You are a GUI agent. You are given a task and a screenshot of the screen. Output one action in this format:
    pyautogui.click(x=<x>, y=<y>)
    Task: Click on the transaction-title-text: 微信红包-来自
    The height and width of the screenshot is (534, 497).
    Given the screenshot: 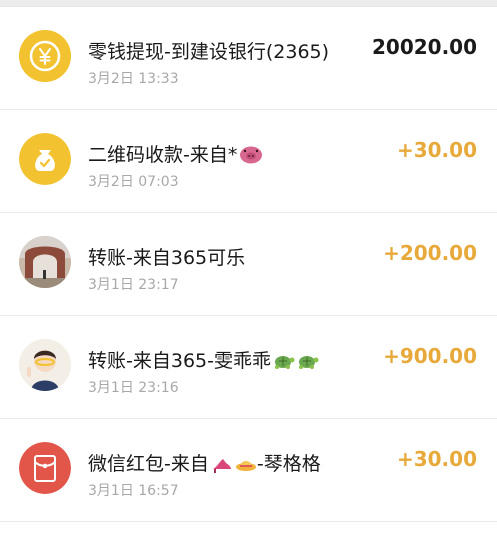 What is the action you would take?
    pyautogui.click(x=148, y=464)
    